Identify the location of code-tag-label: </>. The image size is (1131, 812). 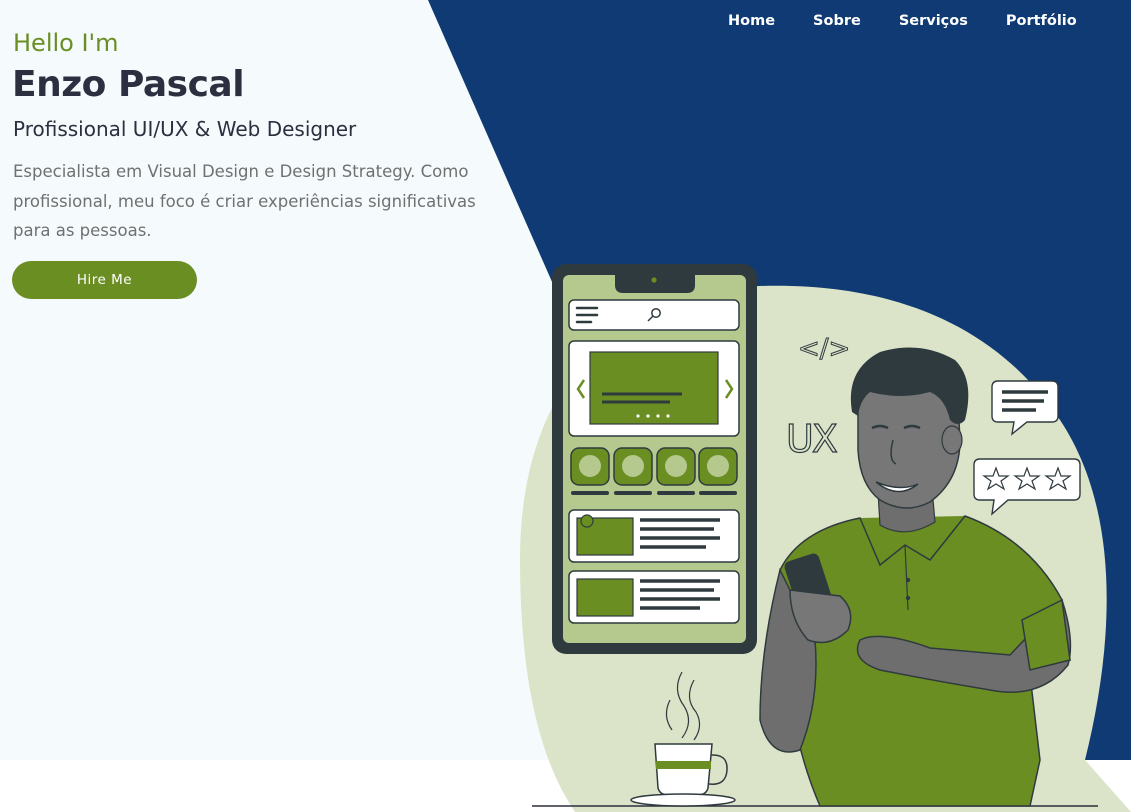
(824, 349).